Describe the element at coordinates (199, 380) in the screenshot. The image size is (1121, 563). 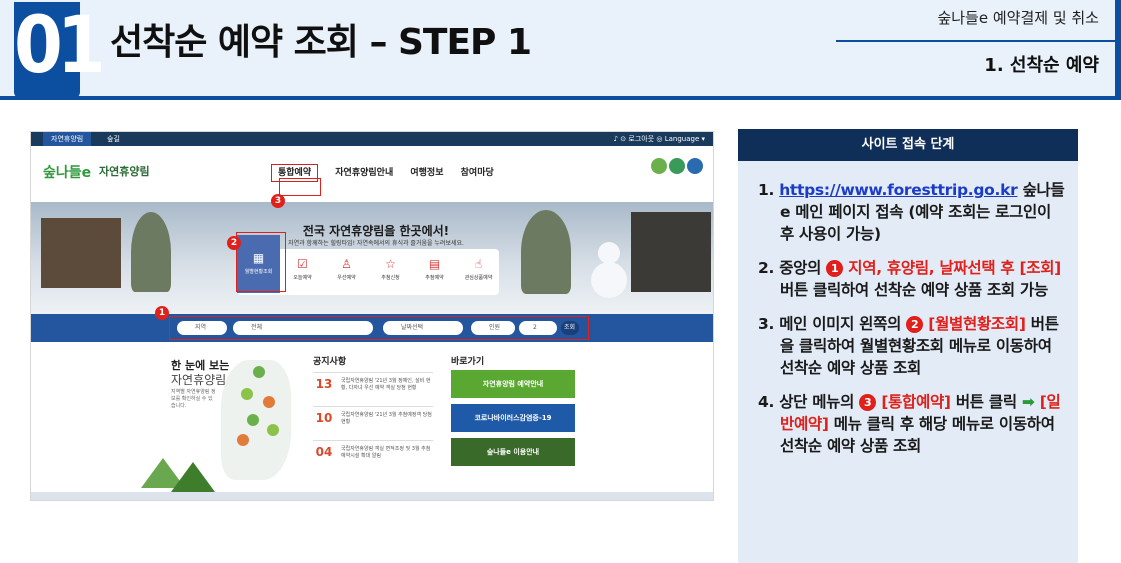
I see `map-title-2: 자연휴양림` at that location.